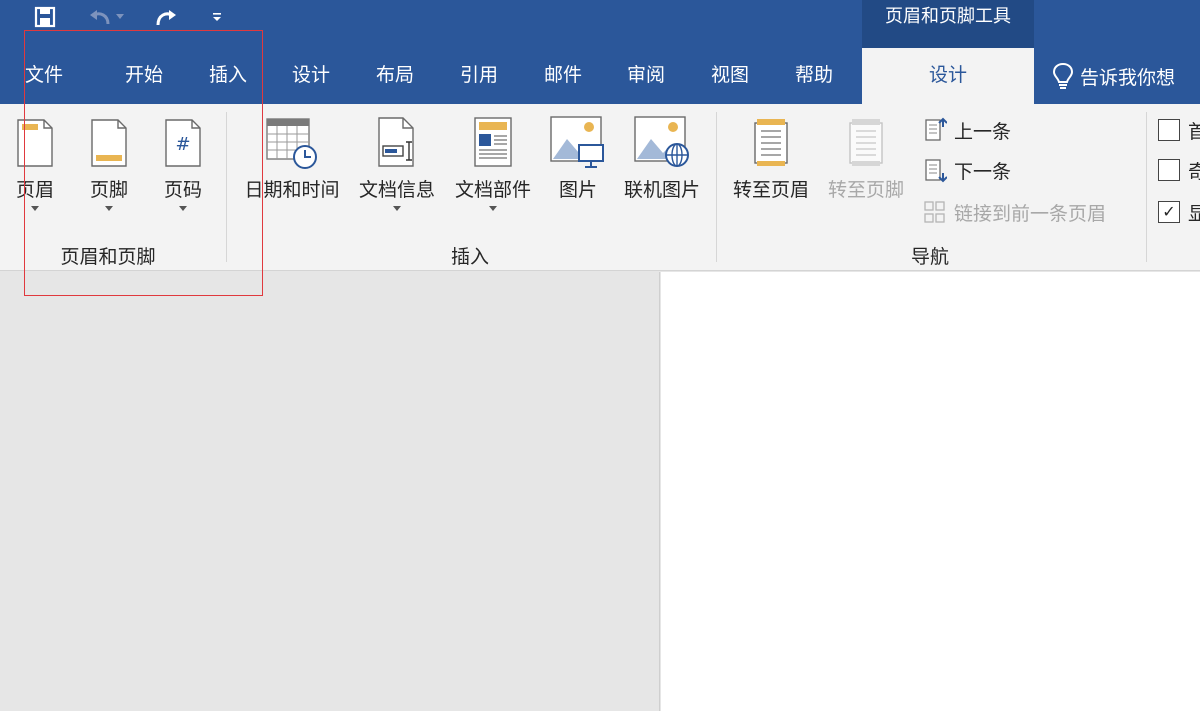 The height and width of the screenshot is (711, 1200). What do you see at coordinates (35, 143) in the screenshot?
I see `header-icon` at bounding box center [35, 143].